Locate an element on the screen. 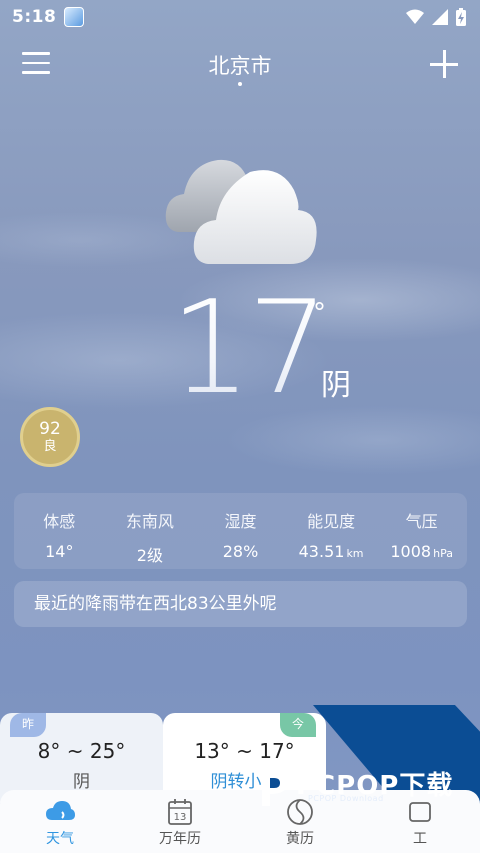  status-time: 5:18 is located at coordinates (34, 17).